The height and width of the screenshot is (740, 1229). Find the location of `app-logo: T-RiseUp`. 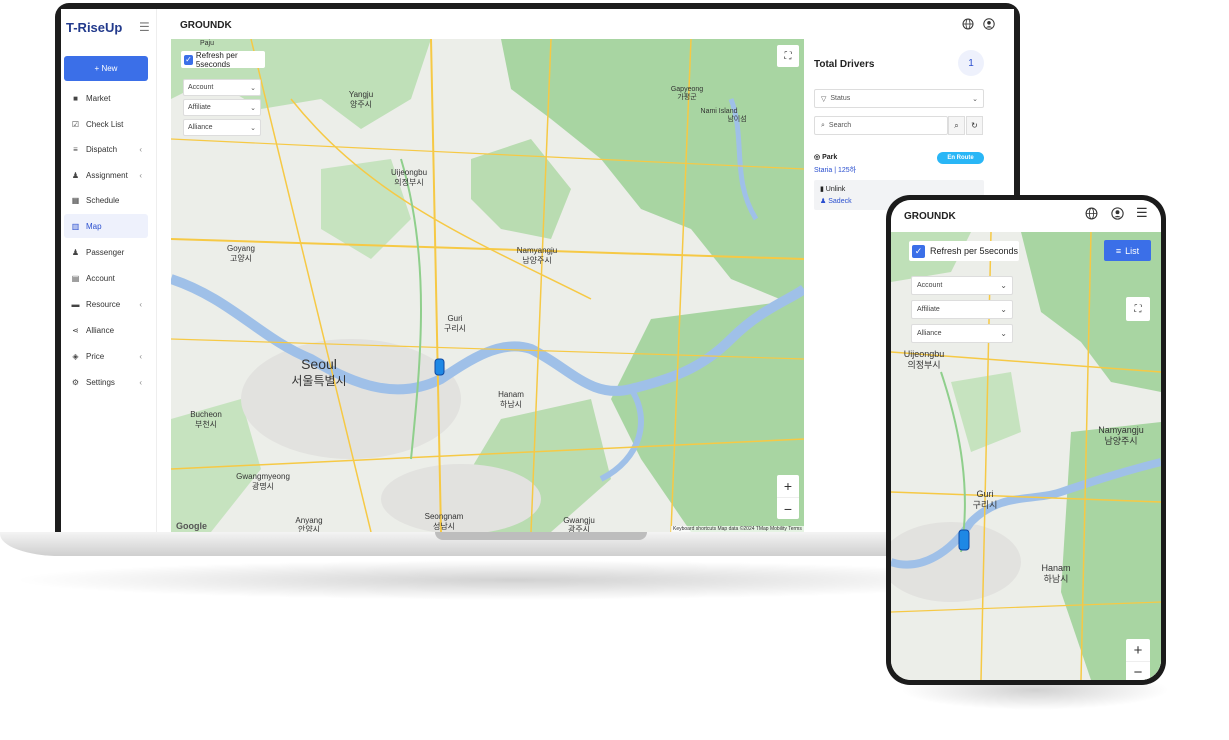

app-logo: T-RiseUp is located at coordinates (94, 27).